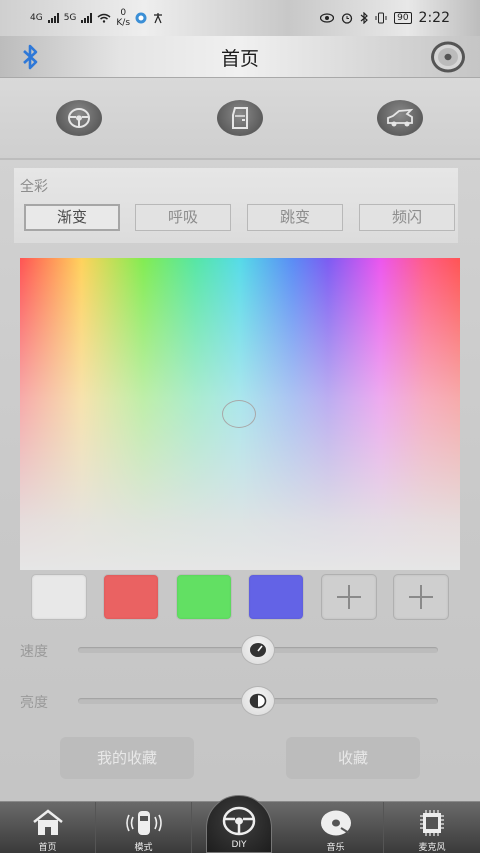 This screenshot has height=853, width=480. I want to click on net-speed-value: 0, so click(123, 13).